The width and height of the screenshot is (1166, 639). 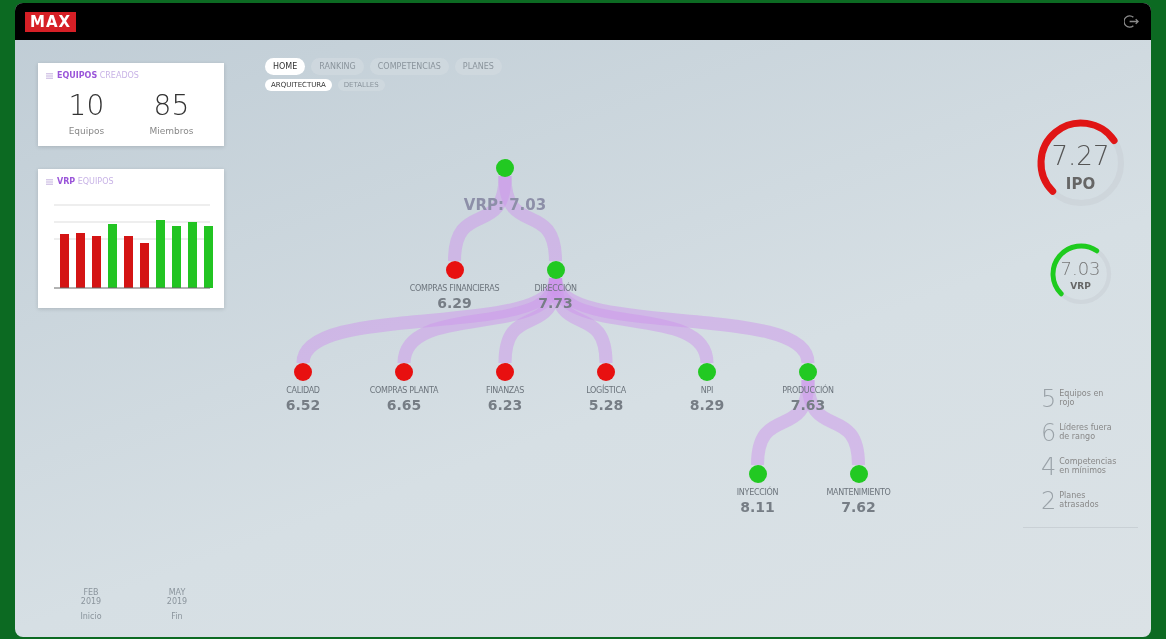 I want to click on node-name: LOGÍSTICA, so click(x=606, y=390).